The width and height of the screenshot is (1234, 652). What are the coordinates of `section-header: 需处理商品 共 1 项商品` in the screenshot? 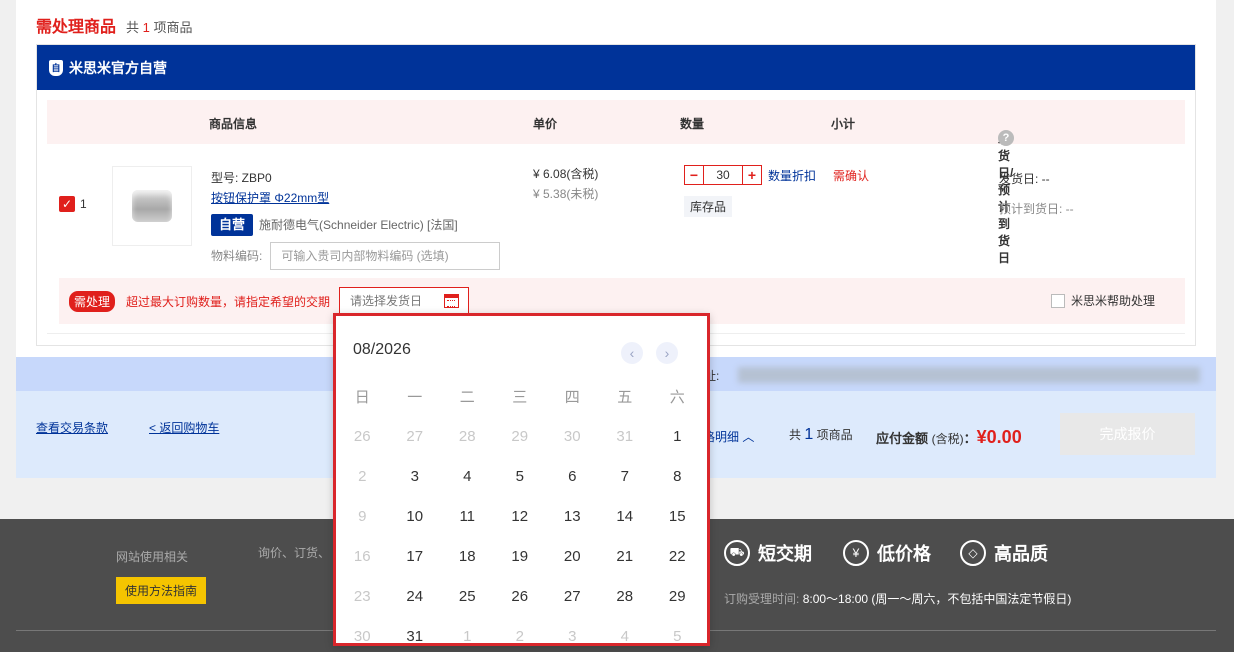 It's located at (114, 25).